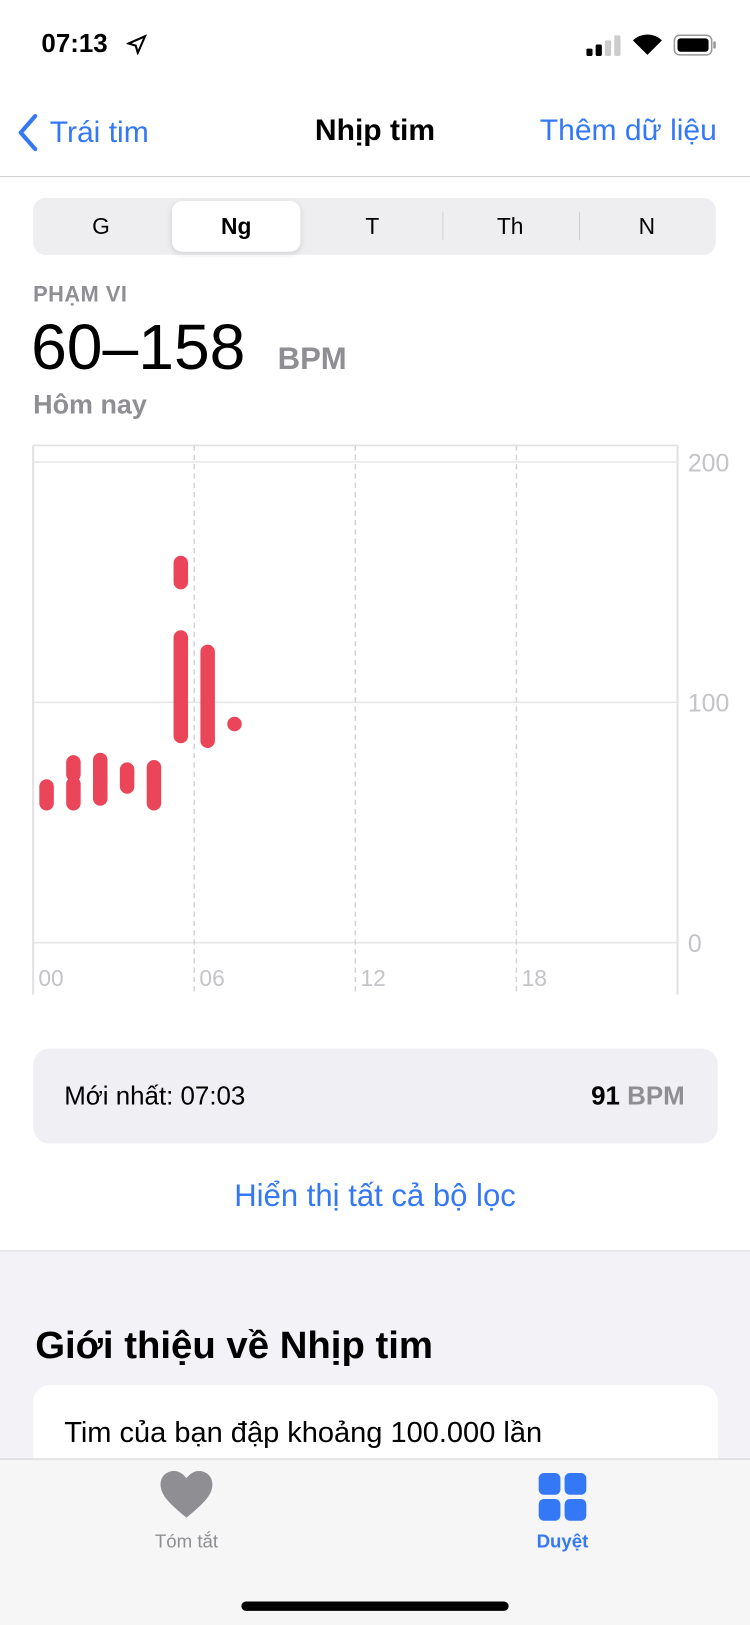  Describe the element at coordinates (628, 131) in the screenshot. I see `add-data-button: Thêm dữ liệu` at that location.